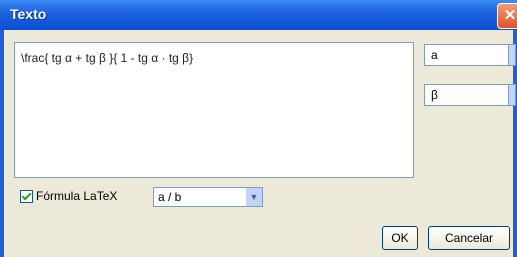  I want to click on dialog-title: Texto, so click(28, 14).